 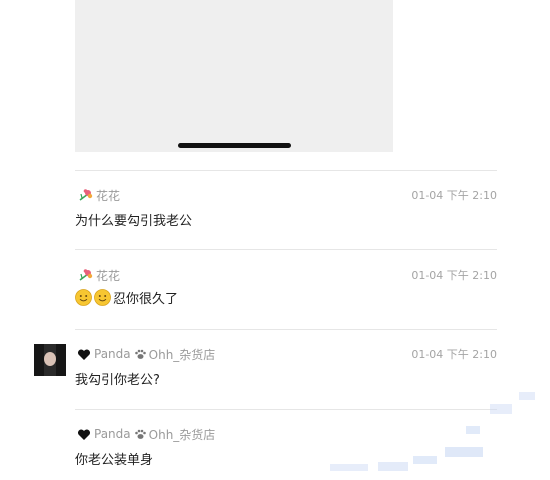 I want to click on heart-icon, so click(x=84, y=434).